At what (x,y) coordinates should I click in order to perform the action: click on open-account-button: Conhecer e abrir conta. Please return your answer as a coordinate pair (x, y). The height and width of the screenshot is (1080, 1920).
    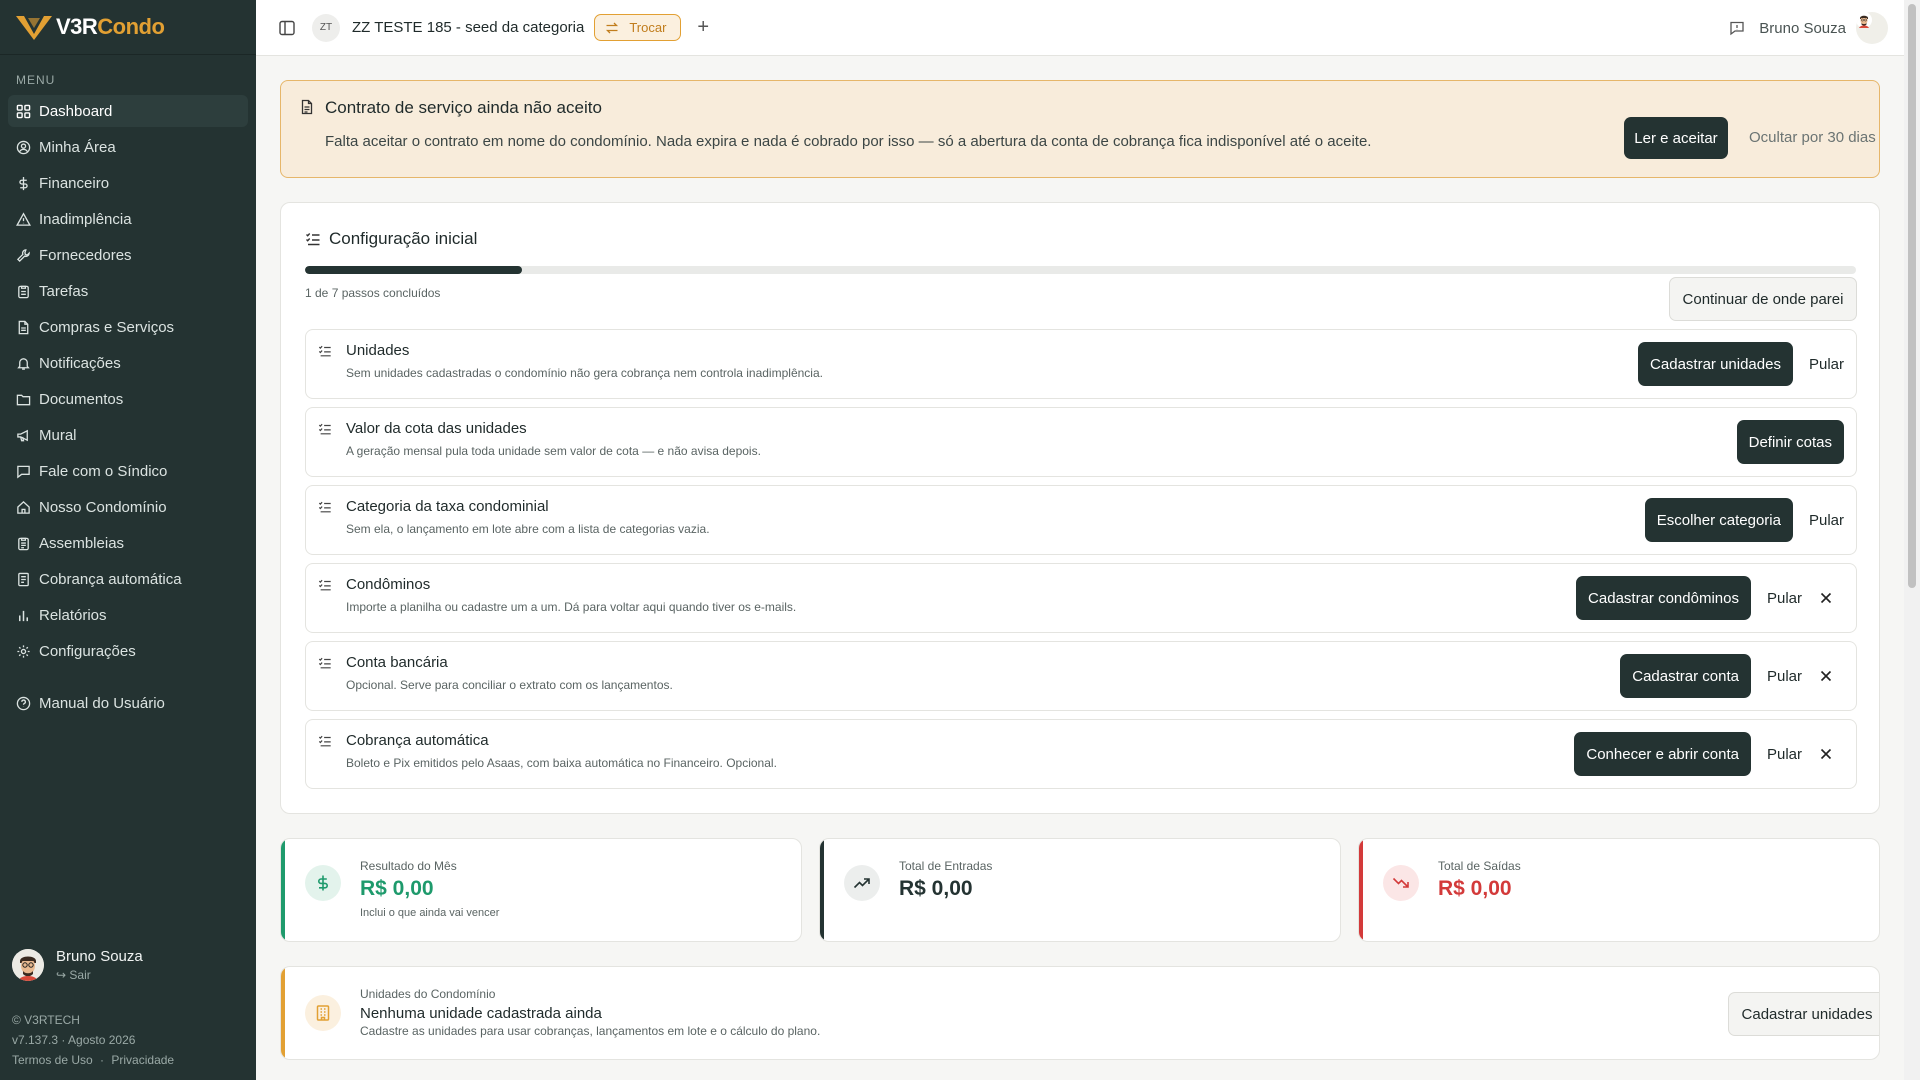
    Looking at the image, I should click on (1662, 754).